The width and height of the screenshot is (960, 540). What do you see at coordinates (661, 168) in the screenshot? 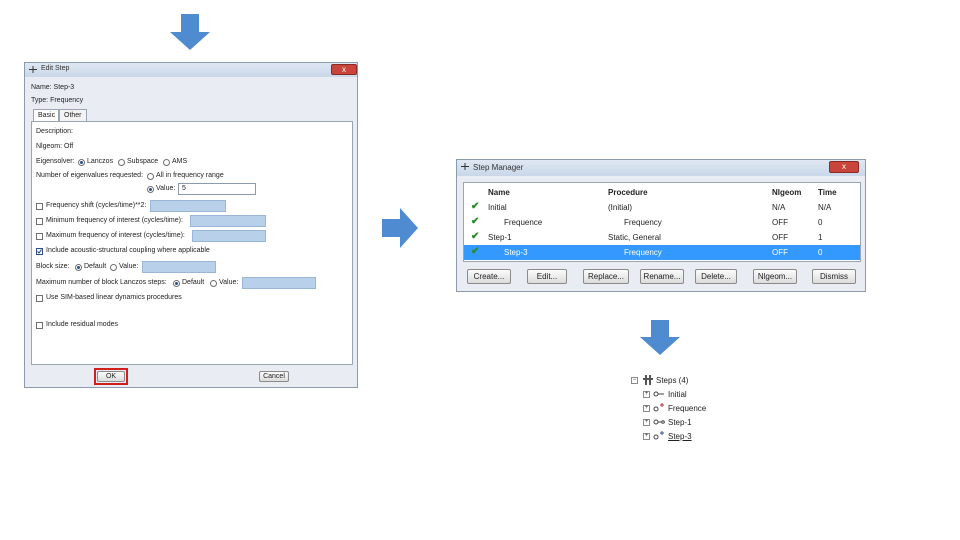
I see `step-manager-titlebar: Step Manager x` at bounding box center [661, 168].